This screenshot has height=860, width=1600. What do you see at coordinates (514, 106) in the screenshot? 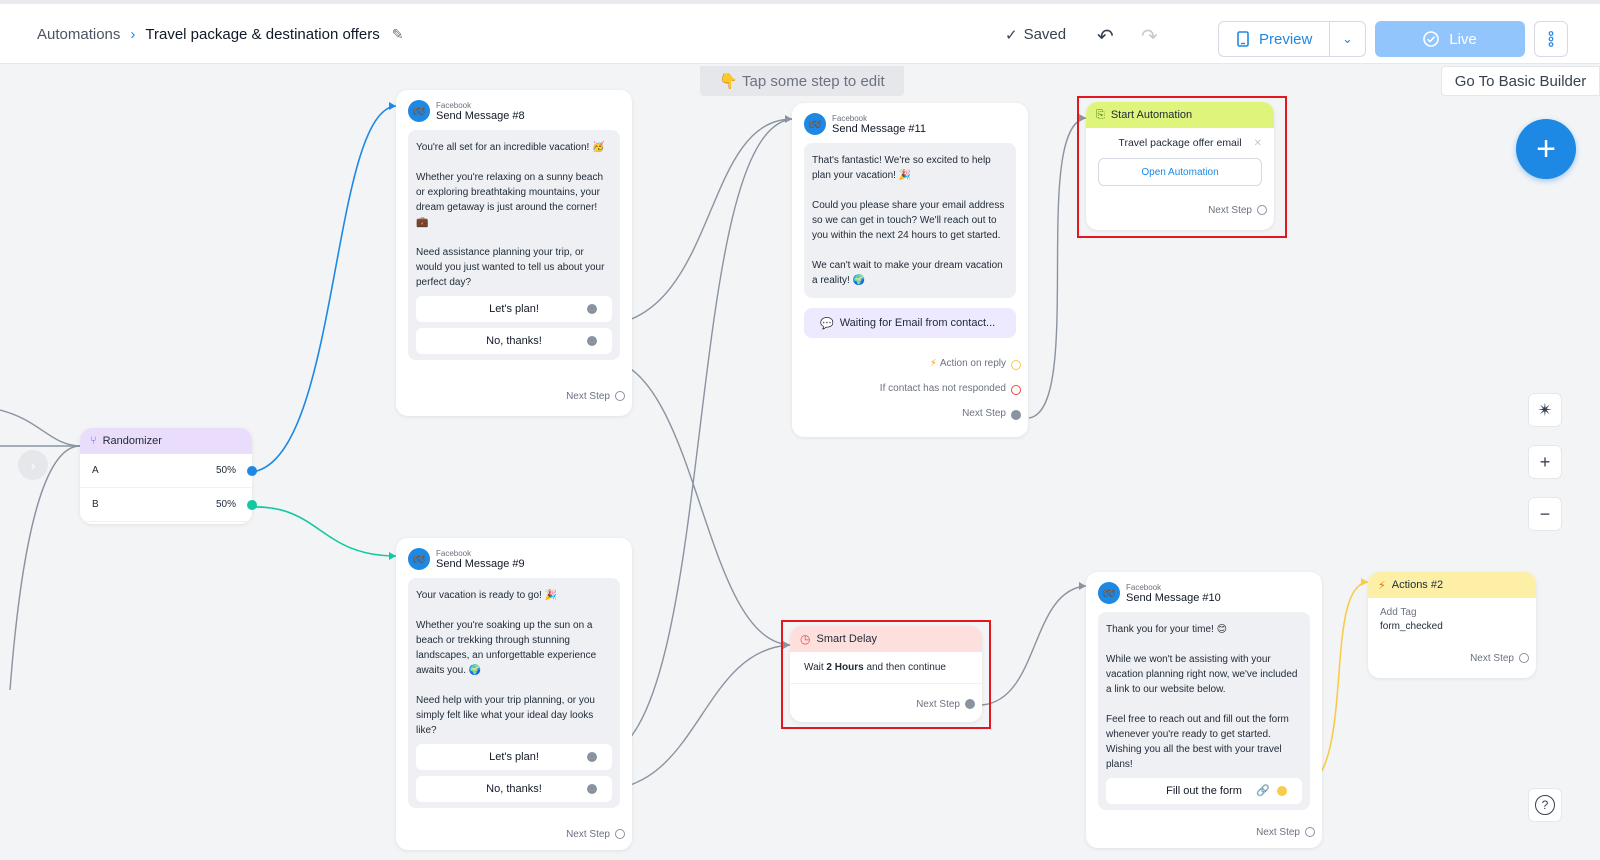
I see `node-header: ➿ Facebook Send Message #8` at bounding box center [514, 106].